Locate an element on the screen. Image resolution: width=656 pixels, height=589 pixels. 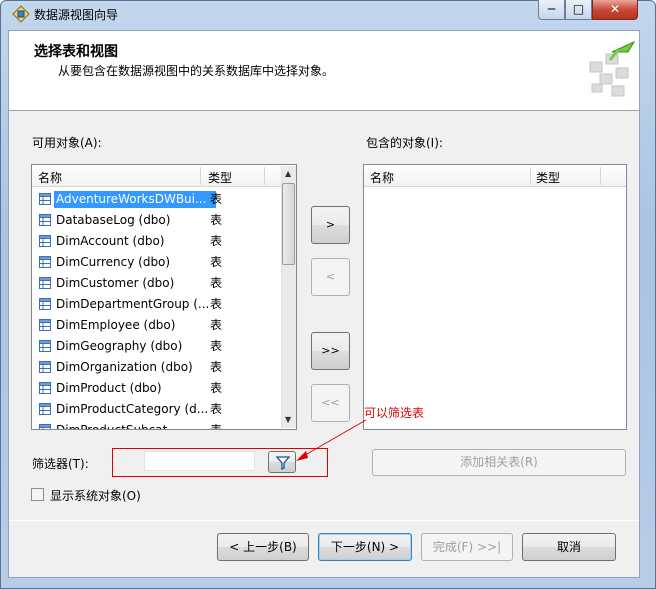
included-column-type-header: 类型 is located at coordinates (548, 177).